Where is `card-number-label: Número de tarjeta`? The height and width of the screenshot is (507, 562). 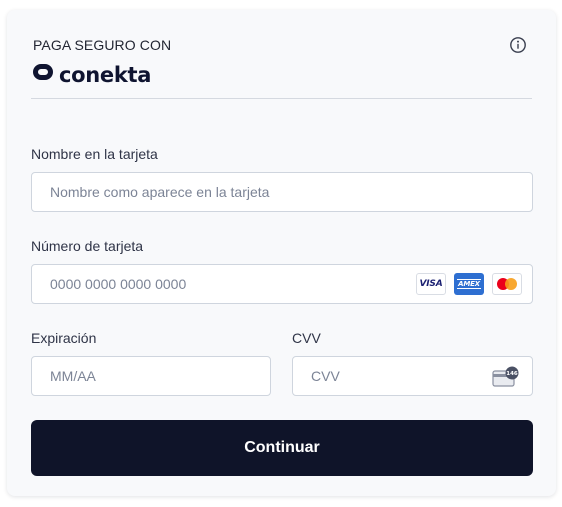 card-number-label: Número de tarjeta is located at coordinates (87, 246).